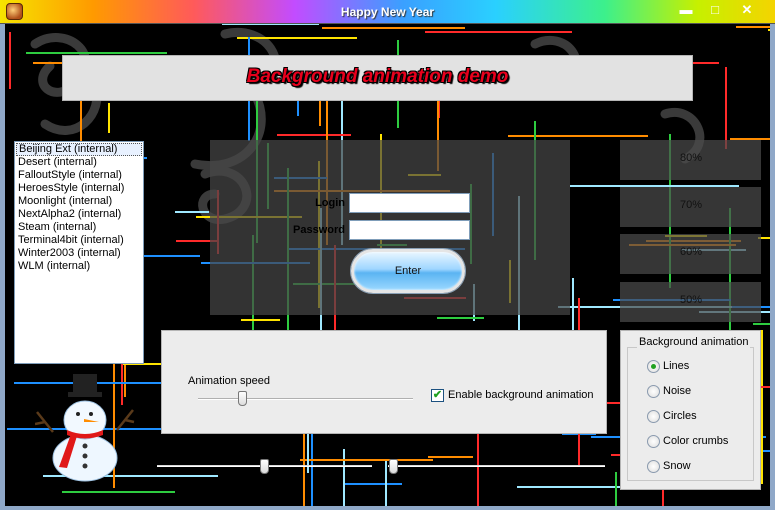  I want to click on skin-list-item: WLM (internal), so click(79, 266).